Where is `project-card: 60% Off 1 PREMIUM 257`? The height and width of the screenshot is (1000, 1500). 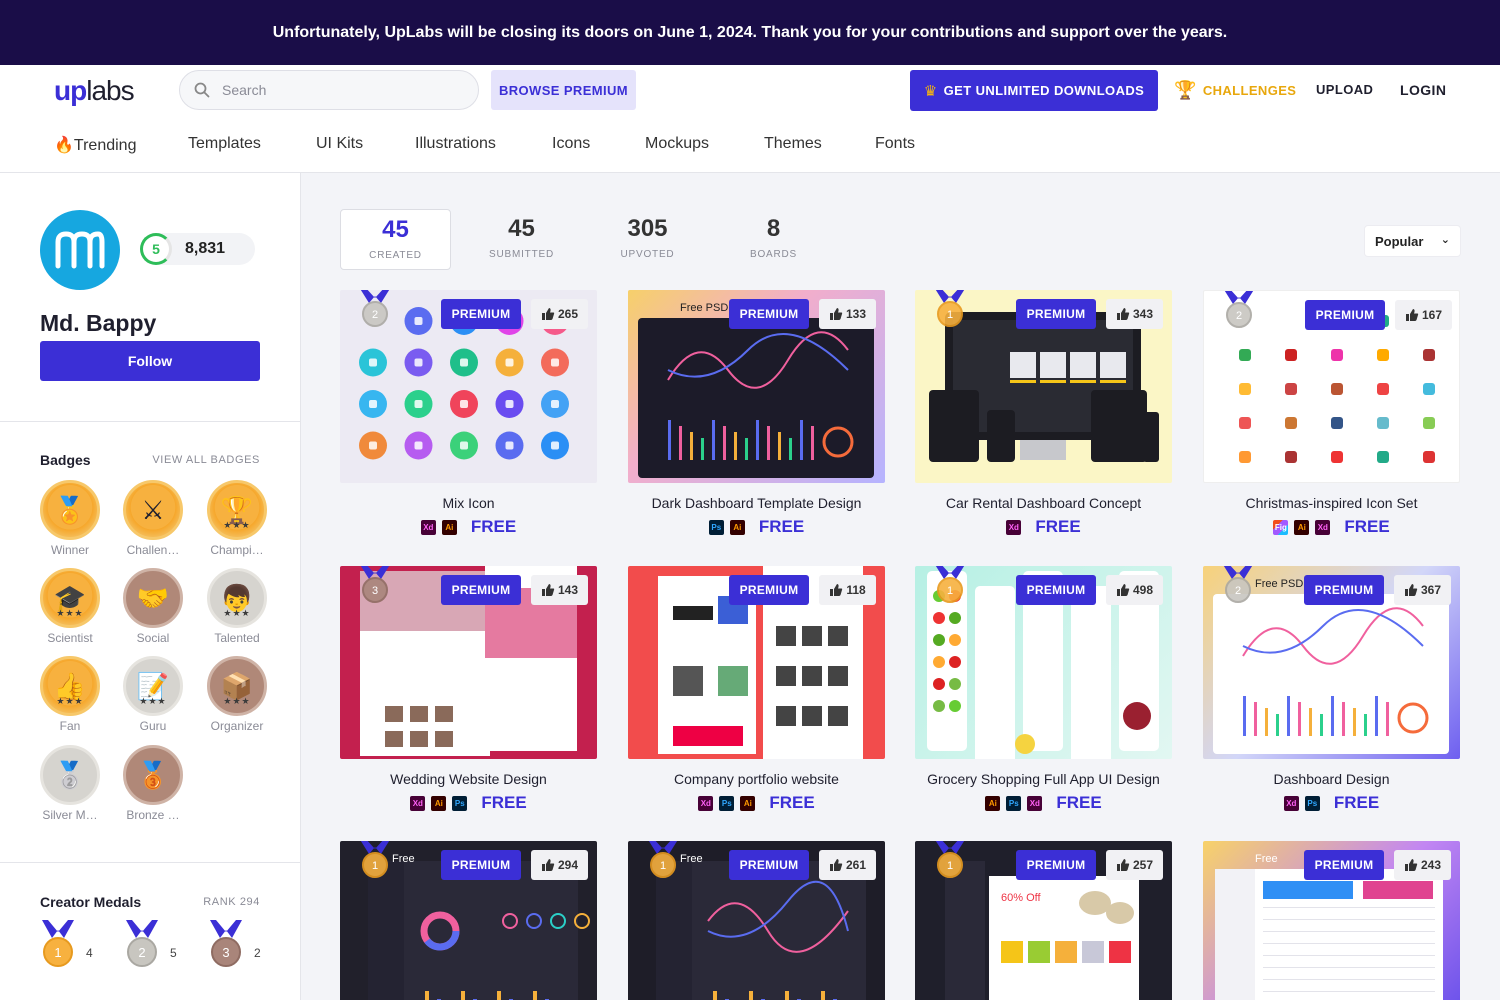
project-card: 60% Off 1 PREMIUM 257 is located at coordinates (1043, 920).